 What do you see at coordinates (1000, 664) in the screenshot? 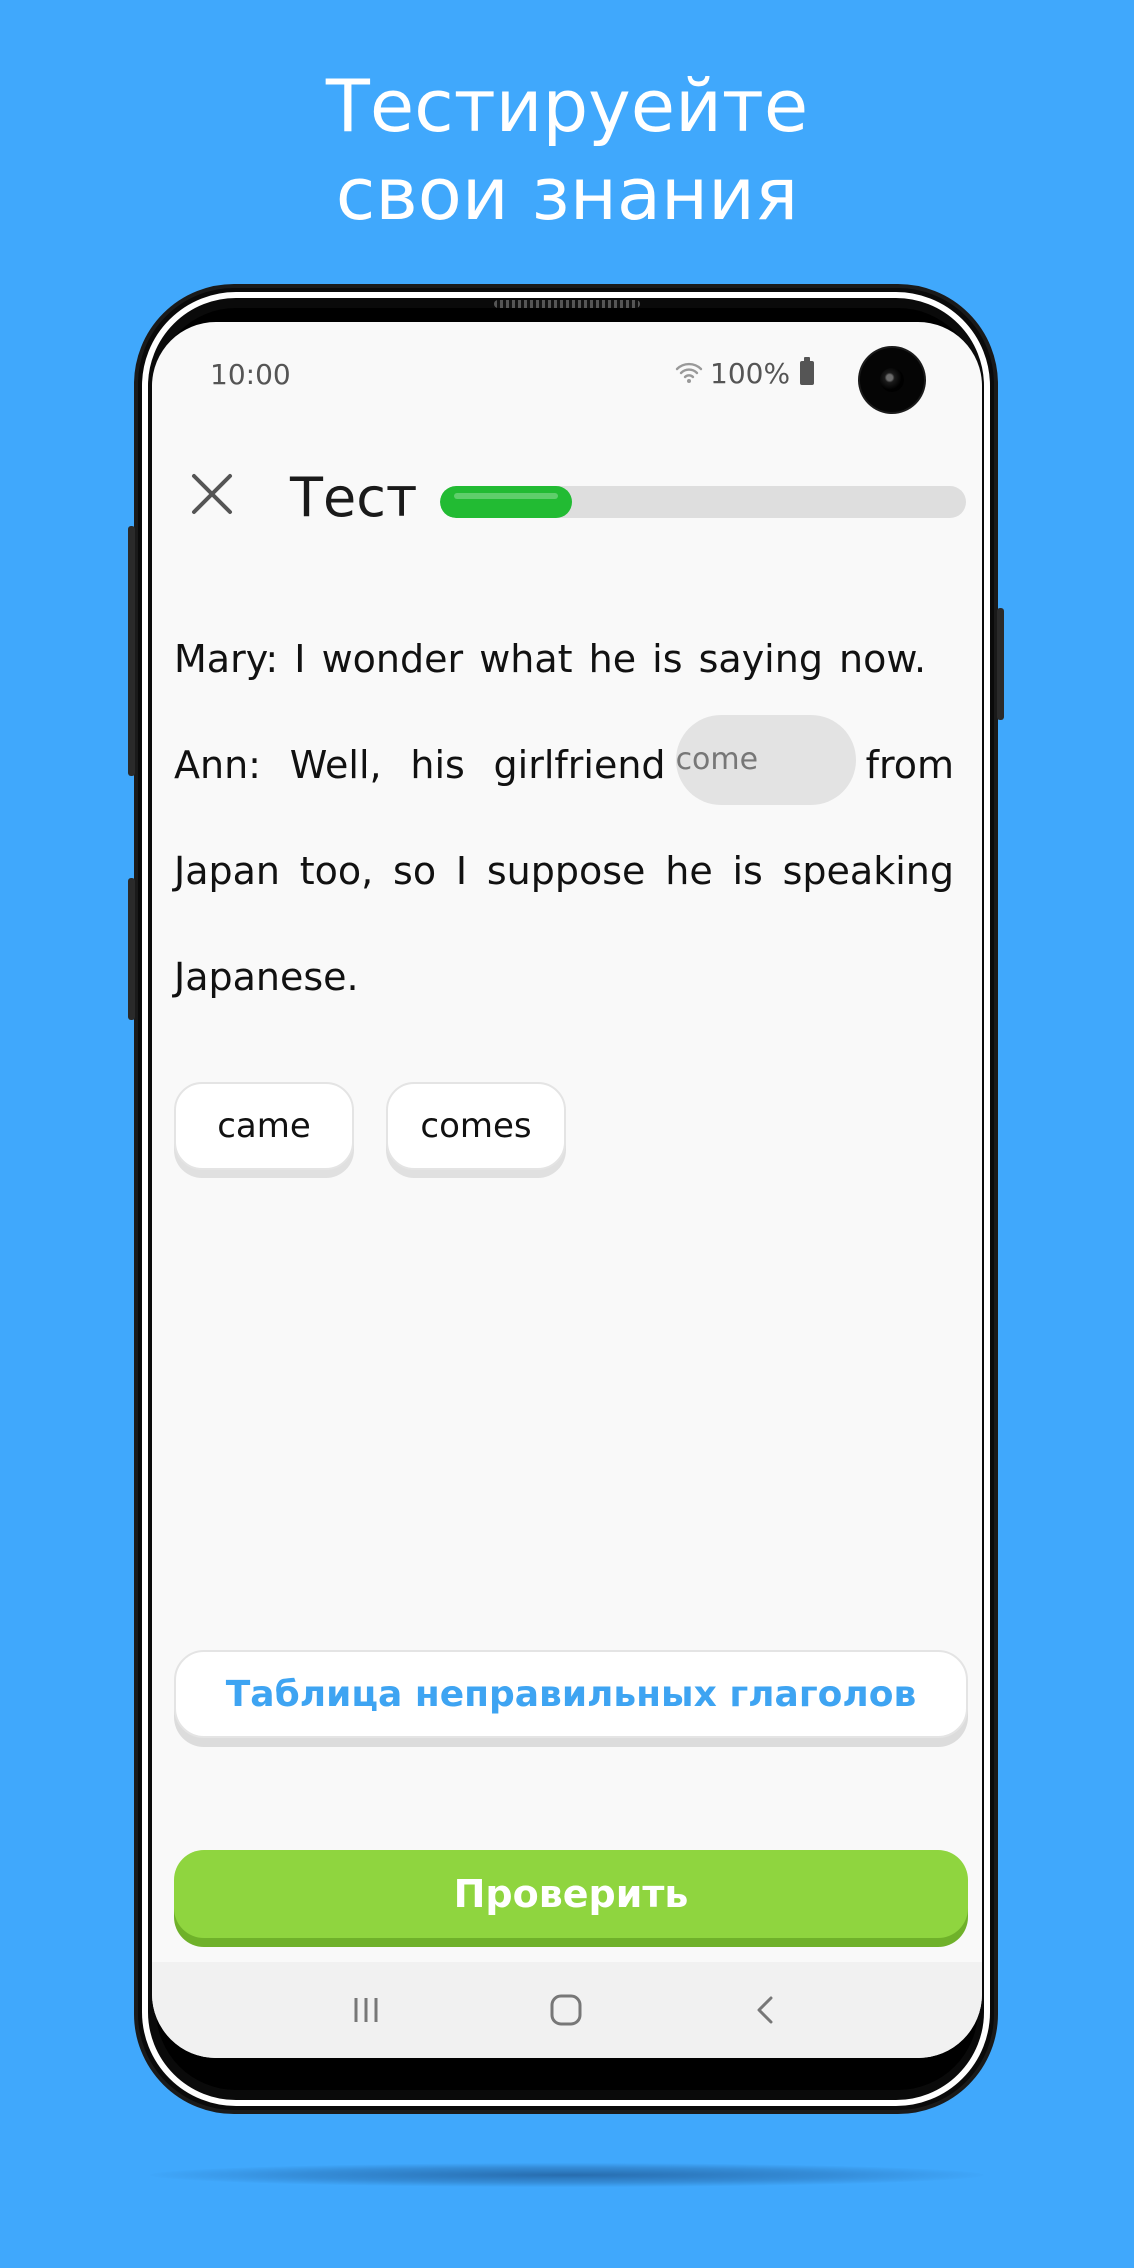
I see `power-button` at bounding box center [1000, 664].